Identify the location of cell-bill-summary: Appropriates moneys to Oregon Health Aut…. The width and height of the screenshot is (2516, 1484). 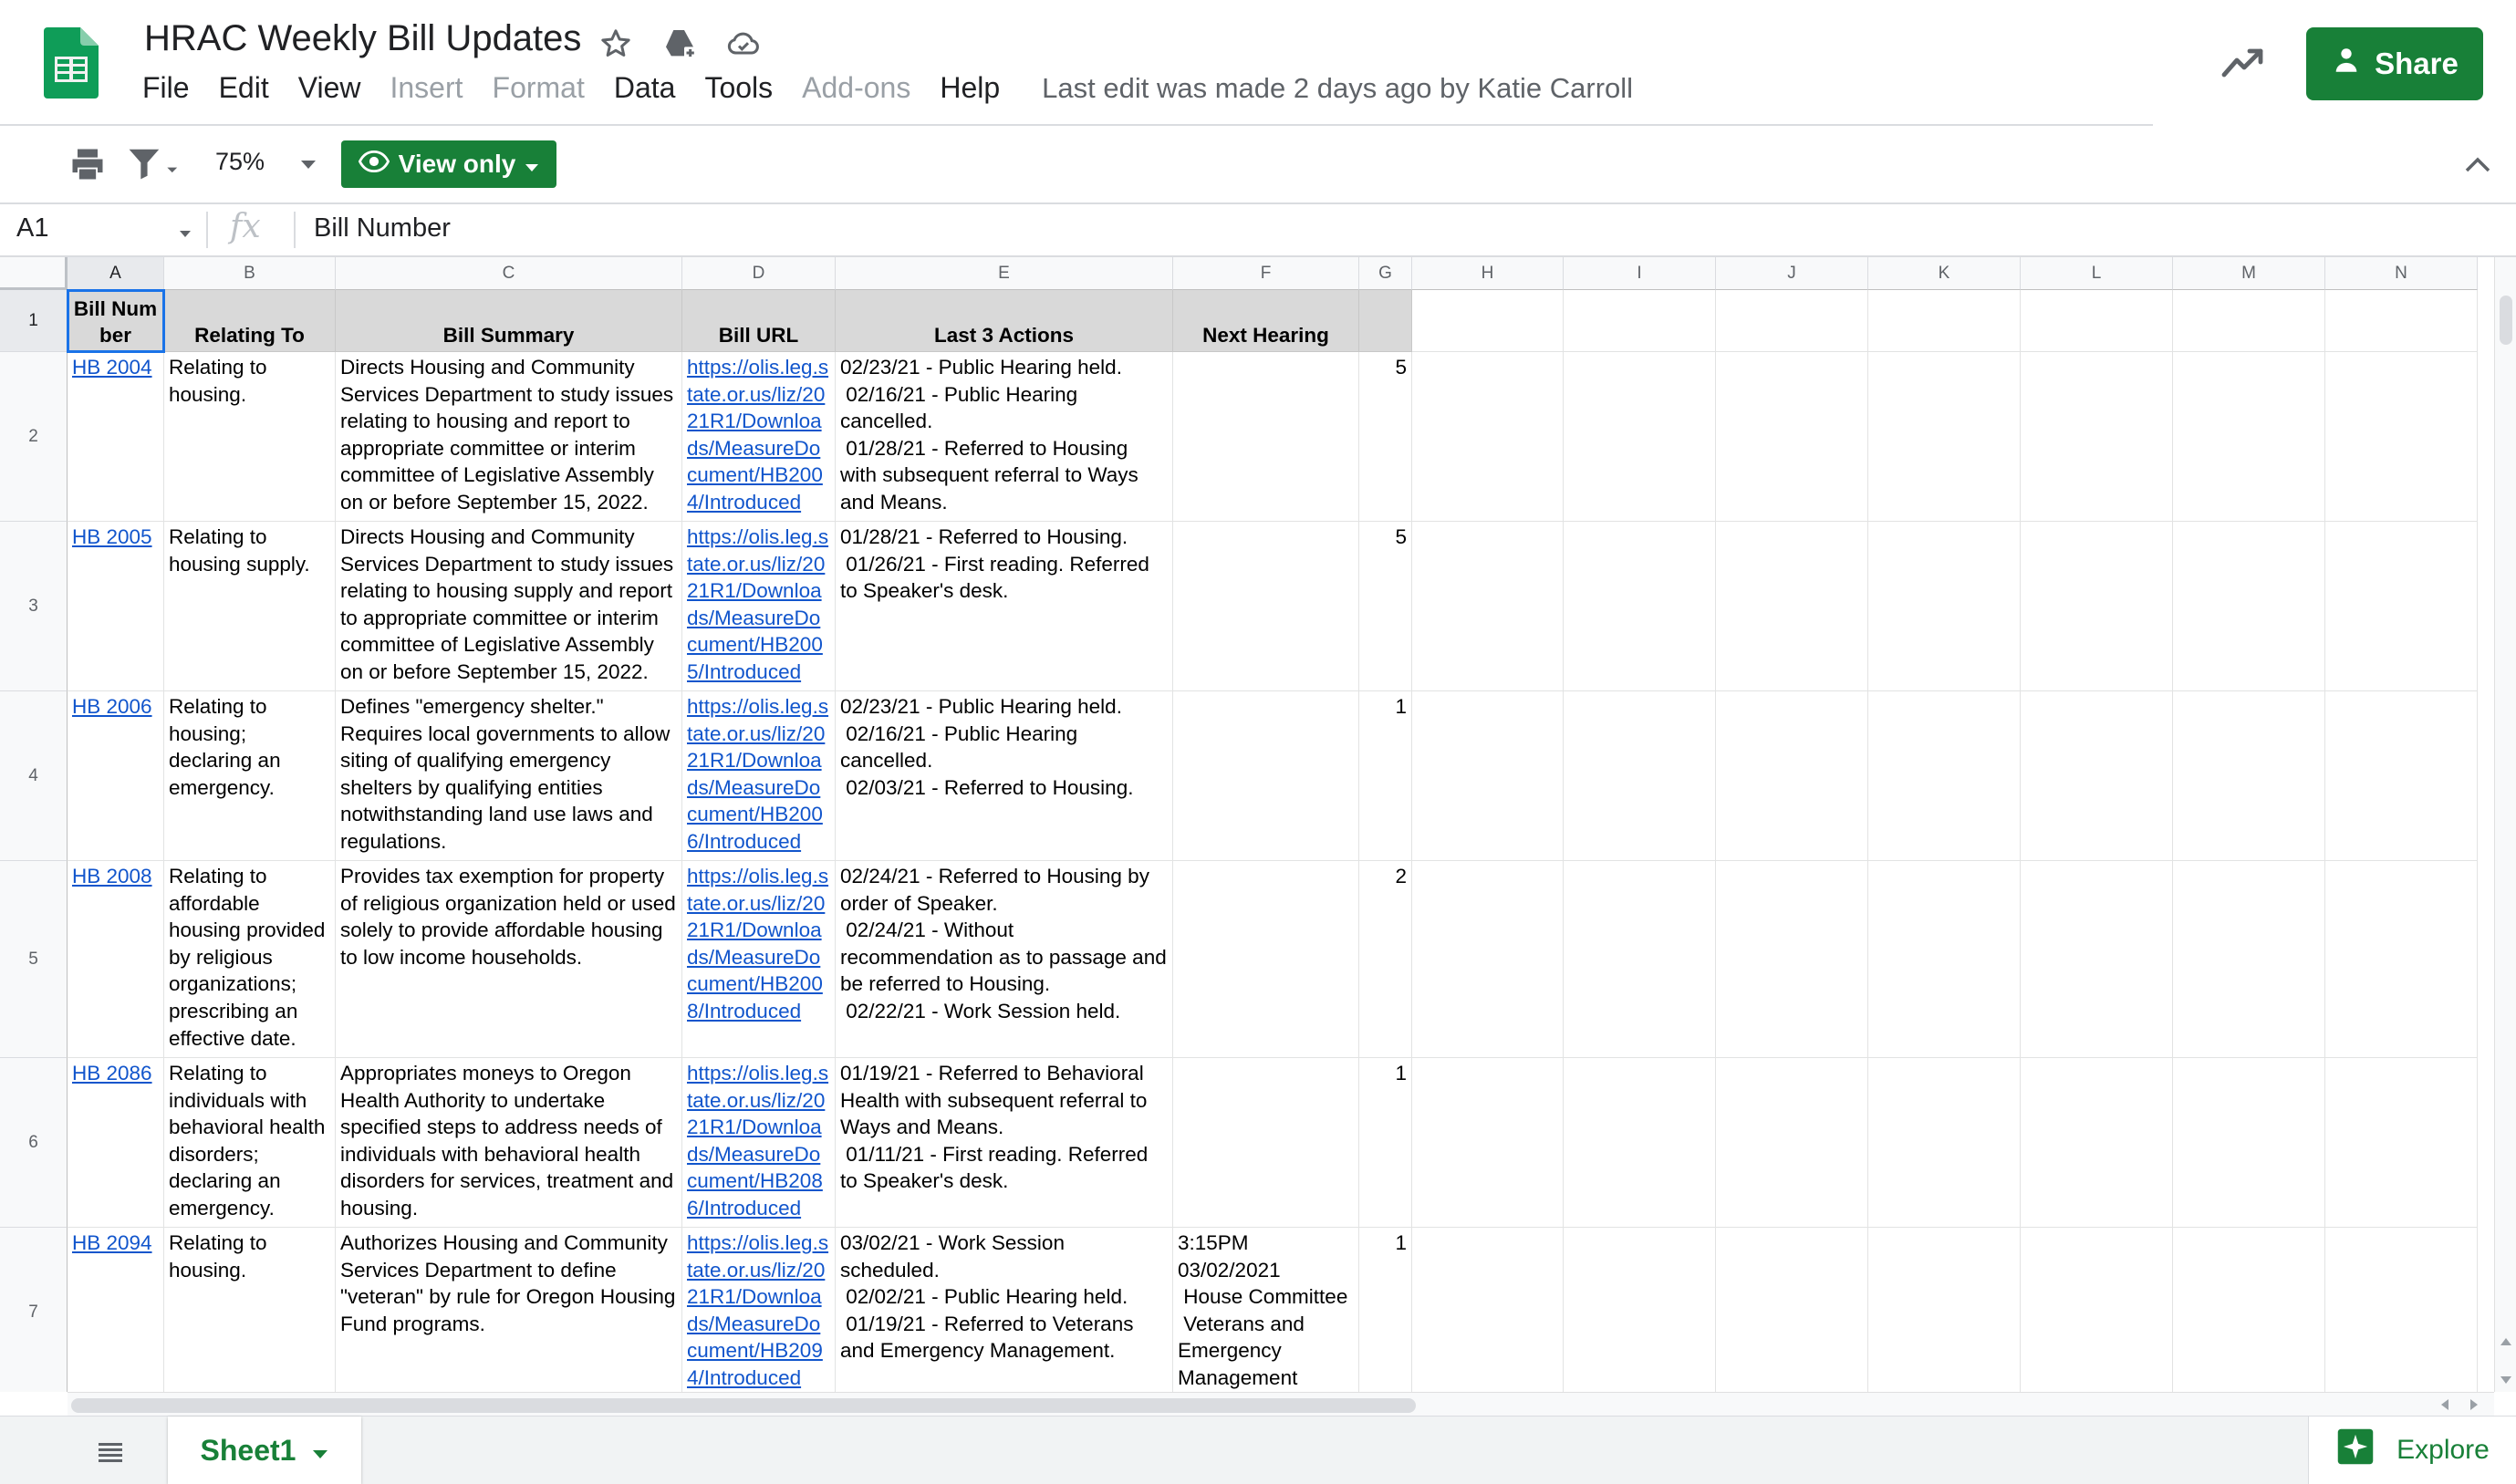
(509, 1143).